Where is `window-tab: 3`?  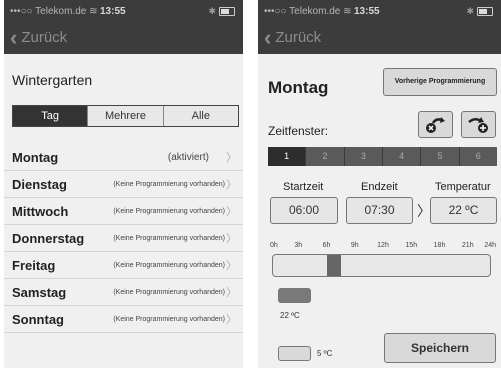 window-tab: 3 is located at coordinates (362, 156).